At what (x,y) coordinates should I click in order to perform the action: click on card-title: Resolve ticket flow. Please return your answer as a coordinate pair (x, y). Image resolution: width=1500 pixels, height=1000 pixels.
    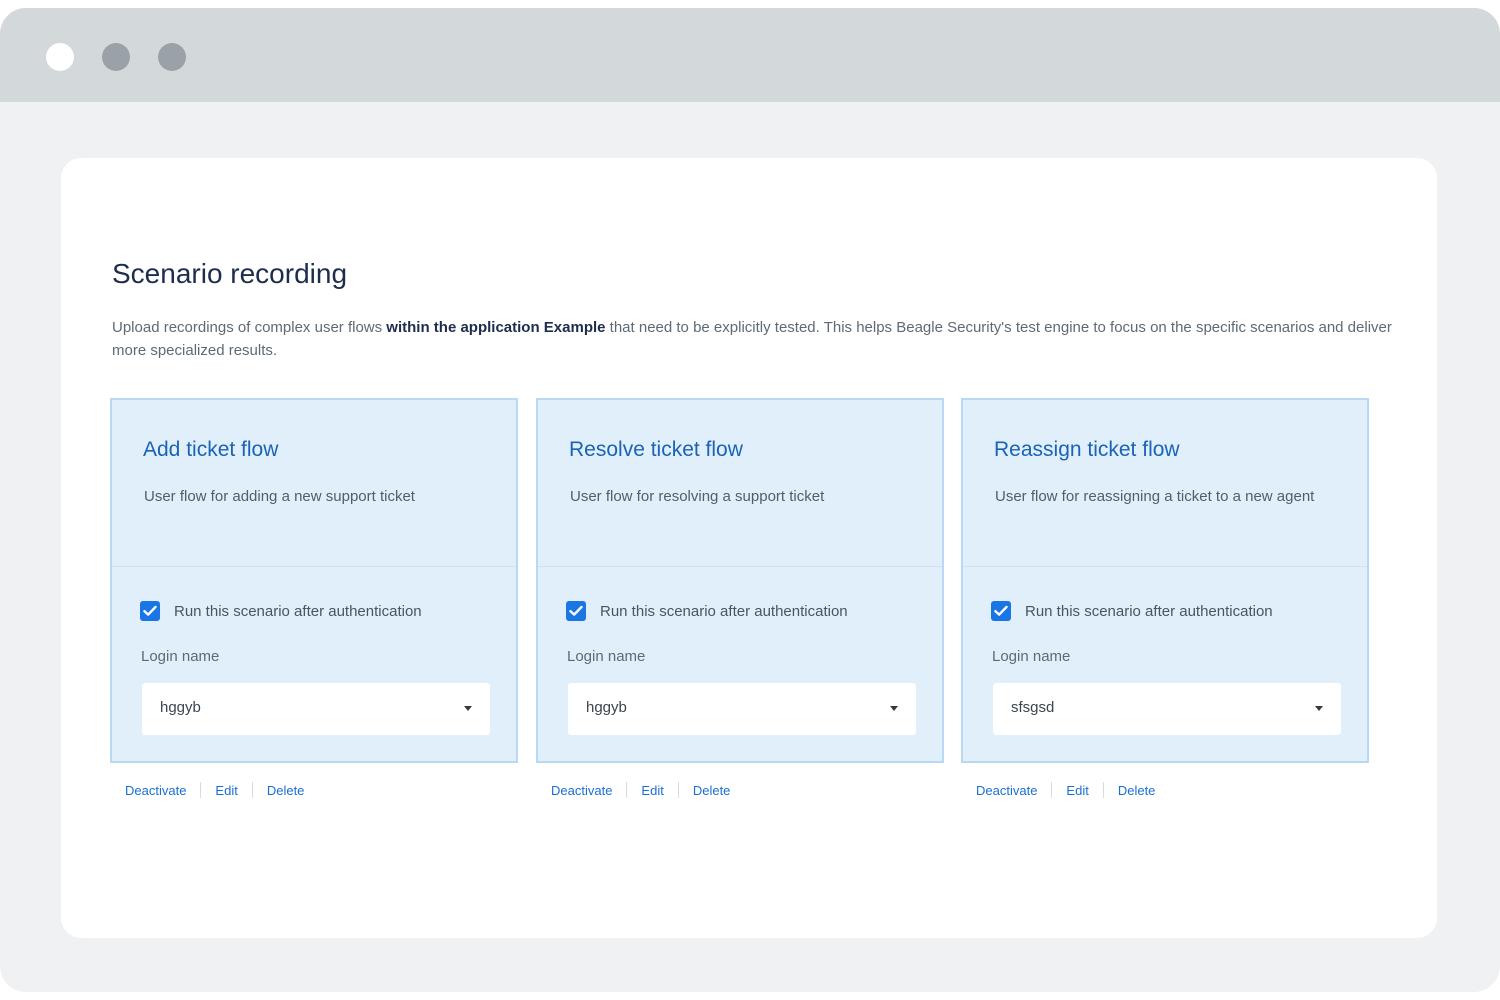
    Looking at the image, I should click on (656, 449).